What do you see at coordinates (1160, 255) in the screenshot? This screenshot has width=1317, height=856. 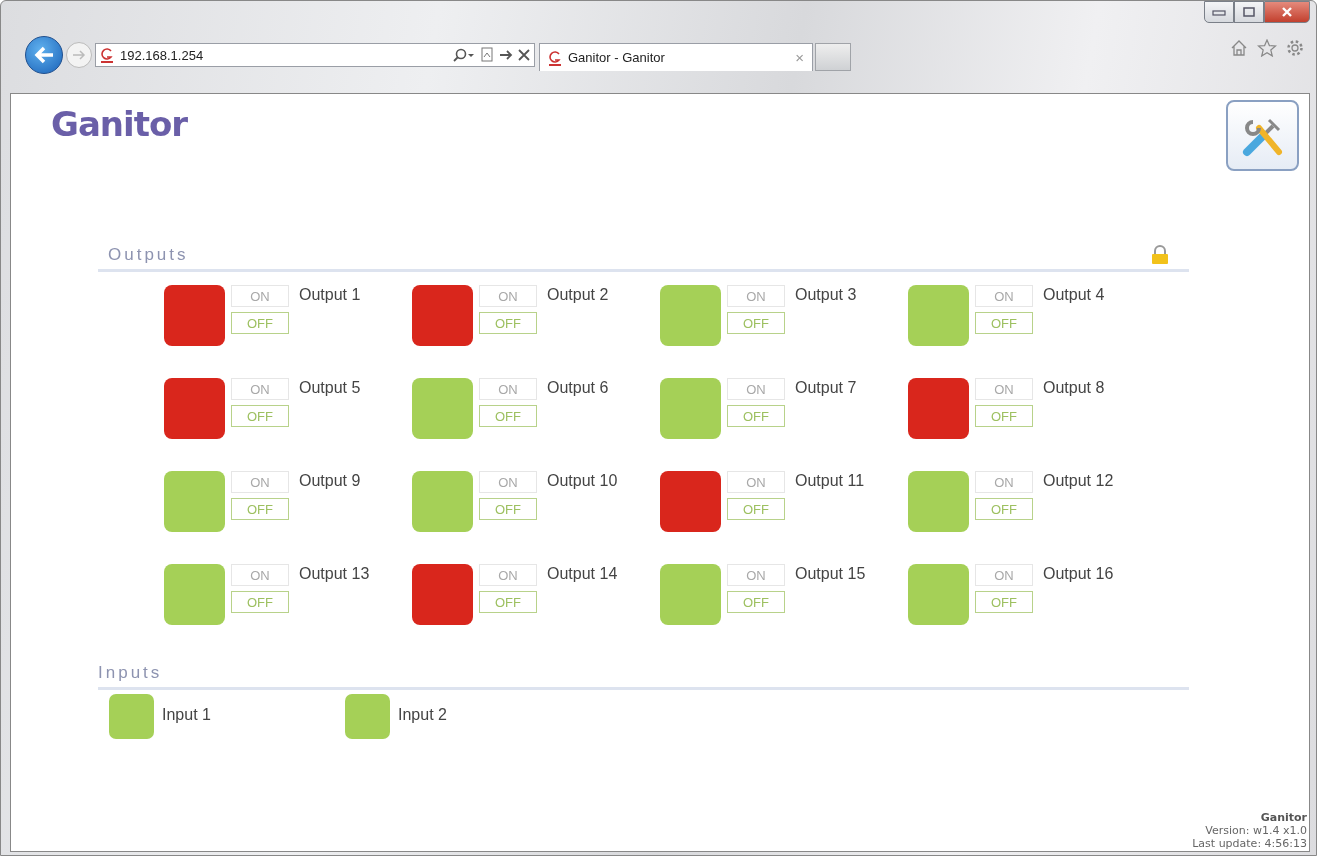 I see `padlock-icon` at bounding box center [1160, 255].